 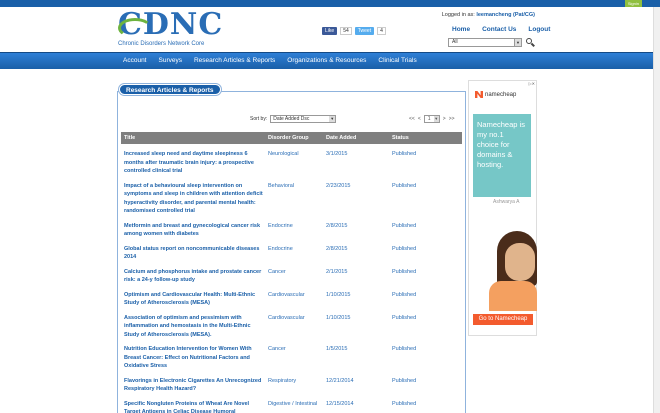 What do you see at coordinates (337, 349) in the screenshot?
I see `date-added-cell: 1/5/2015` at bounding box center [337, 349].